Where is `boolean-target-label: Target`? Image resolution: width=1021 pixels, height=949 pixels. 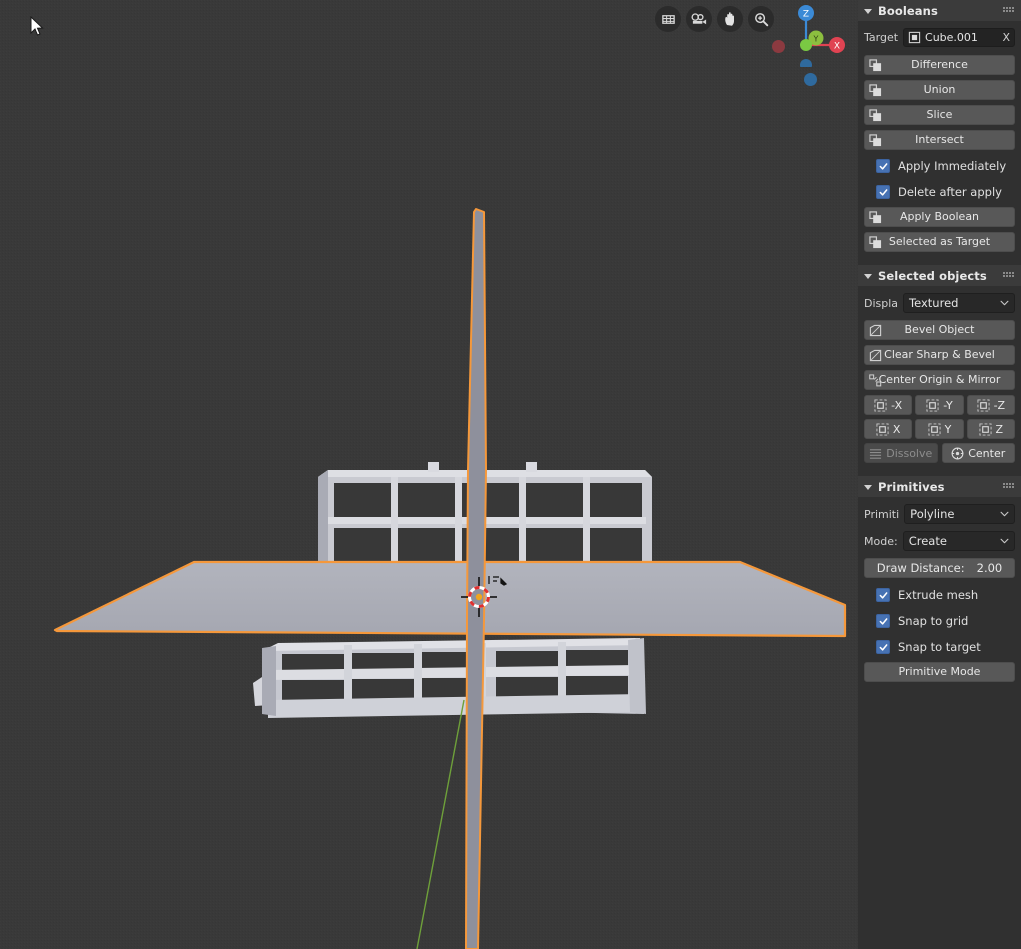 boolean-target-label: Target is located at coordinates (881, 37).